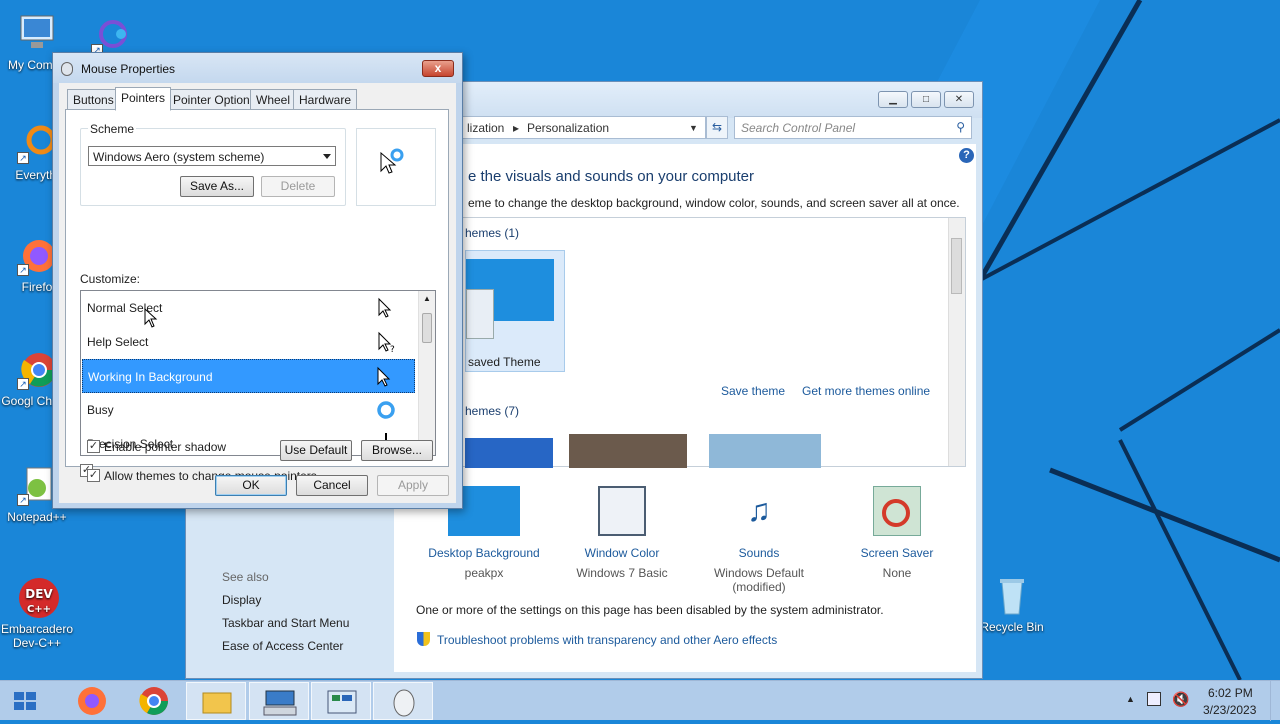 This screenshot has height=724, width=1280. Describe the element at coordinates (251, 485) in the screenshot. I see `ok-button: OK` at that location.